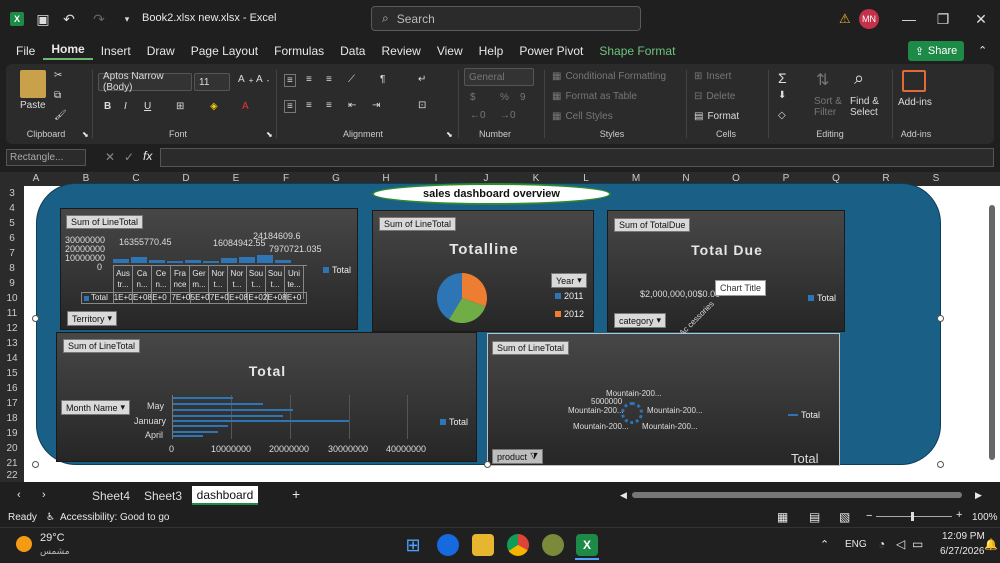  Describe the element at coordinates (506, 18) in the screenshot. I see `search-box: ⌕ Search` at that location.